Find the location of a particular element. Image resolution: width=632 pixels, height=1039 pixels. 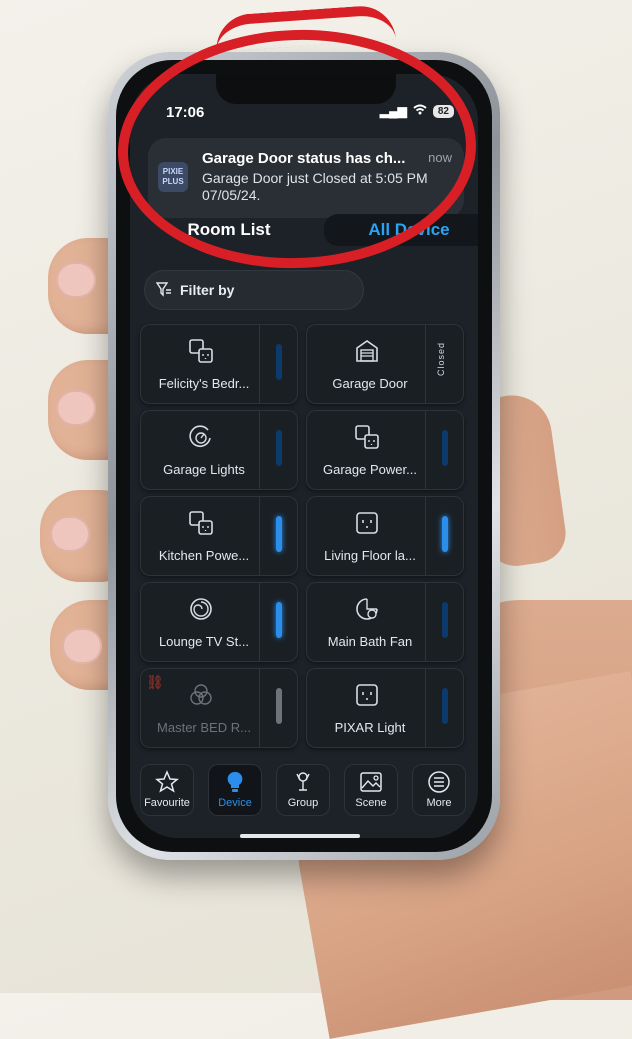

battery-icon: 82 is located at coordinates (443, 111).